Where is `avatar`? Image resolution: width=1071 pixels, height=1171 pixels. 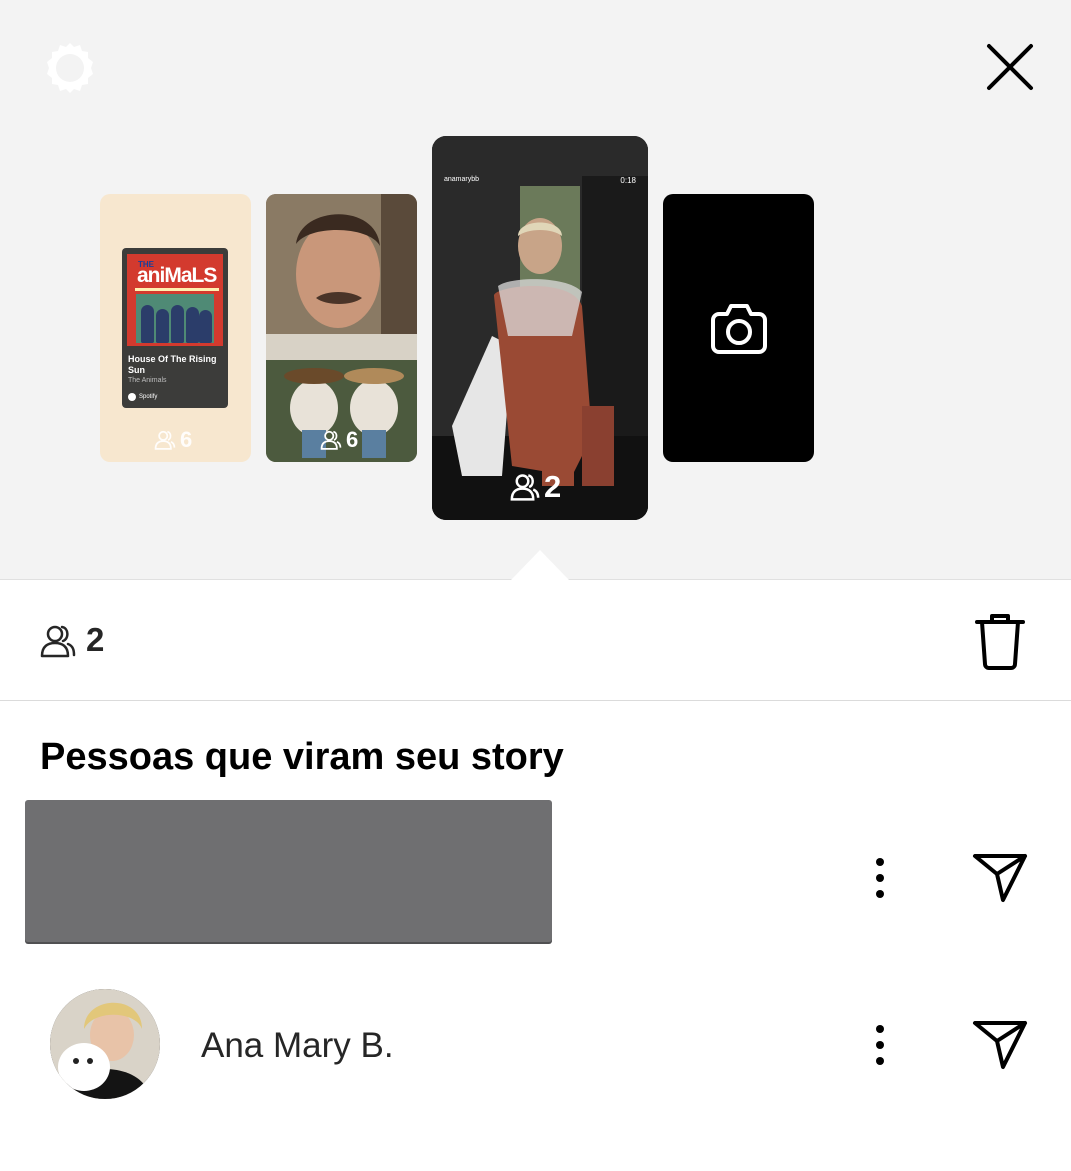
avatar is located at coordinates (105, 1044).